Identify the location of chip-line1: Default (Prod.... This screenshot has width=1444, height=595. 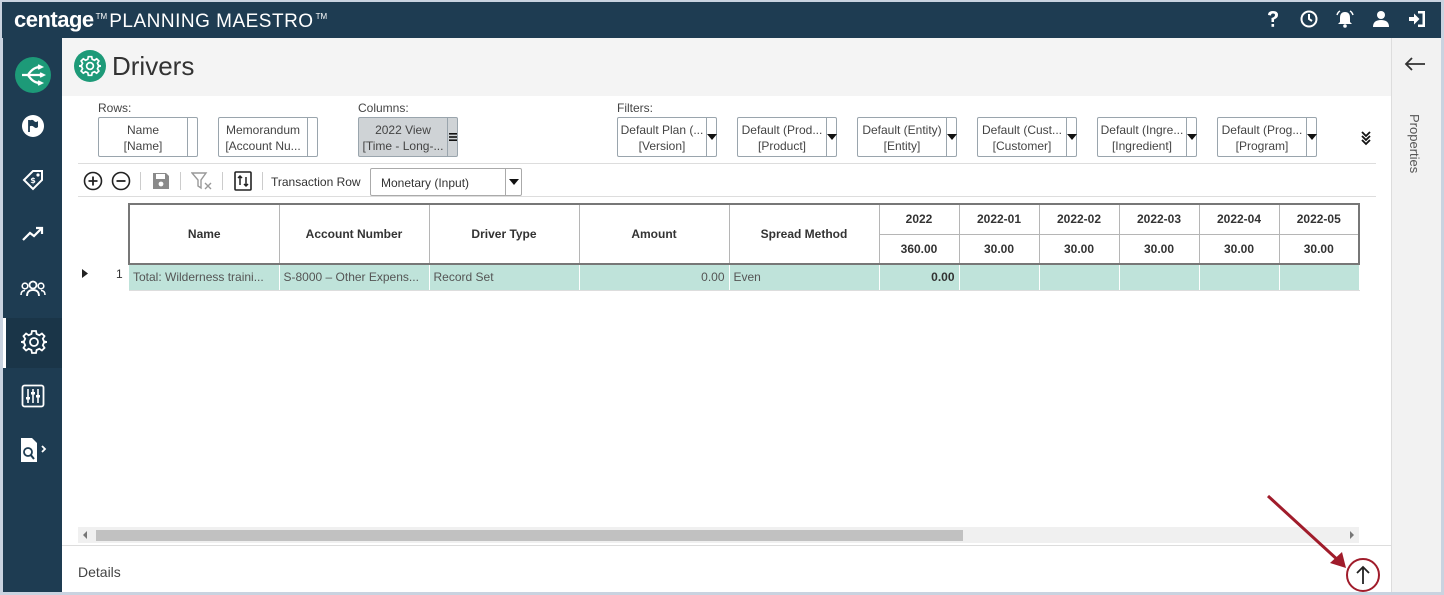
(782, 130).